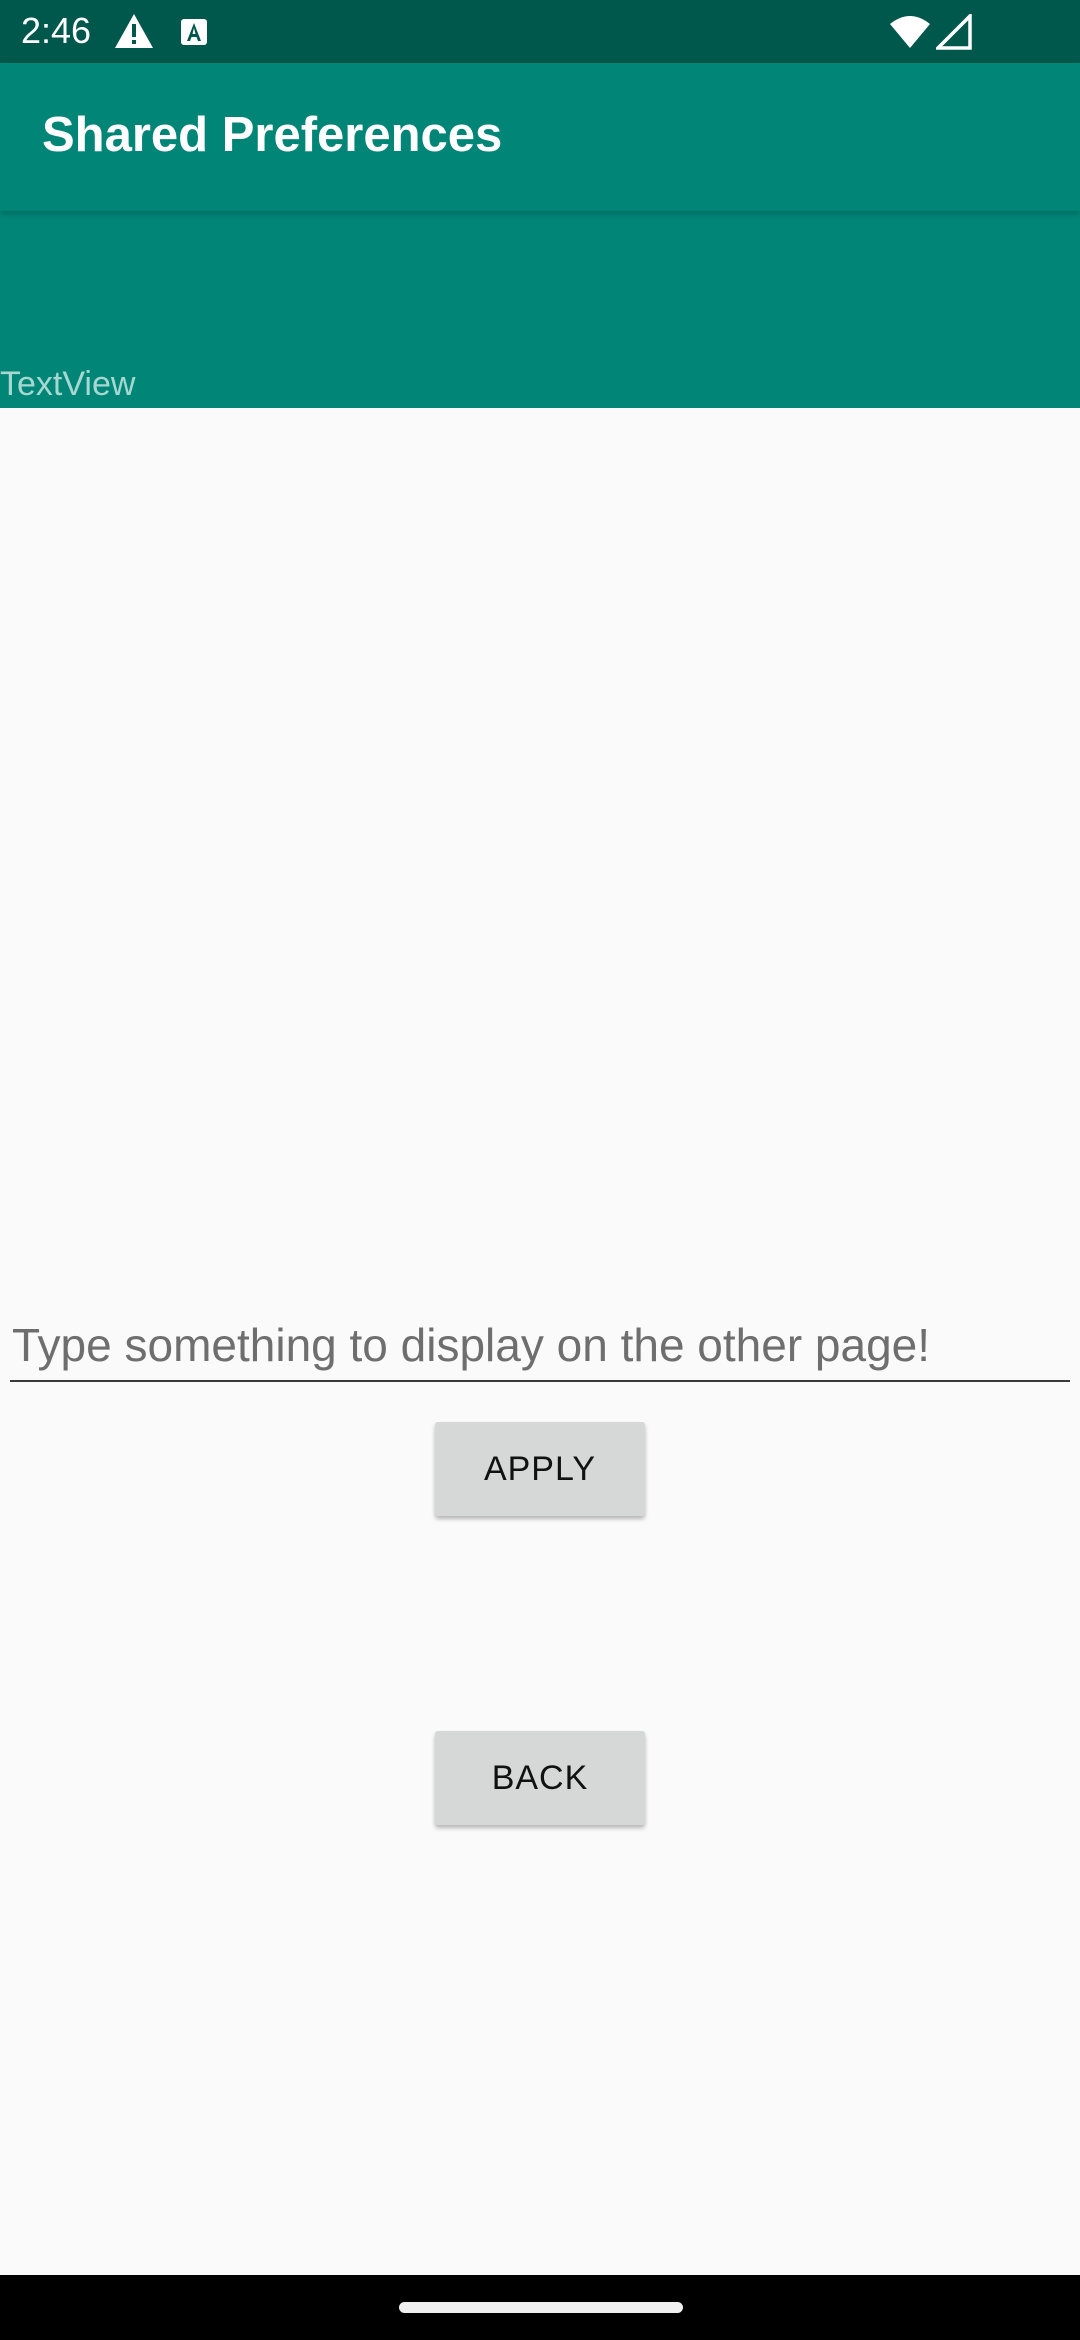 Image resolution: width=1080 pixels, height=2340 pixels. I want to click on header-textview-container: TextView, so click(540, 309).